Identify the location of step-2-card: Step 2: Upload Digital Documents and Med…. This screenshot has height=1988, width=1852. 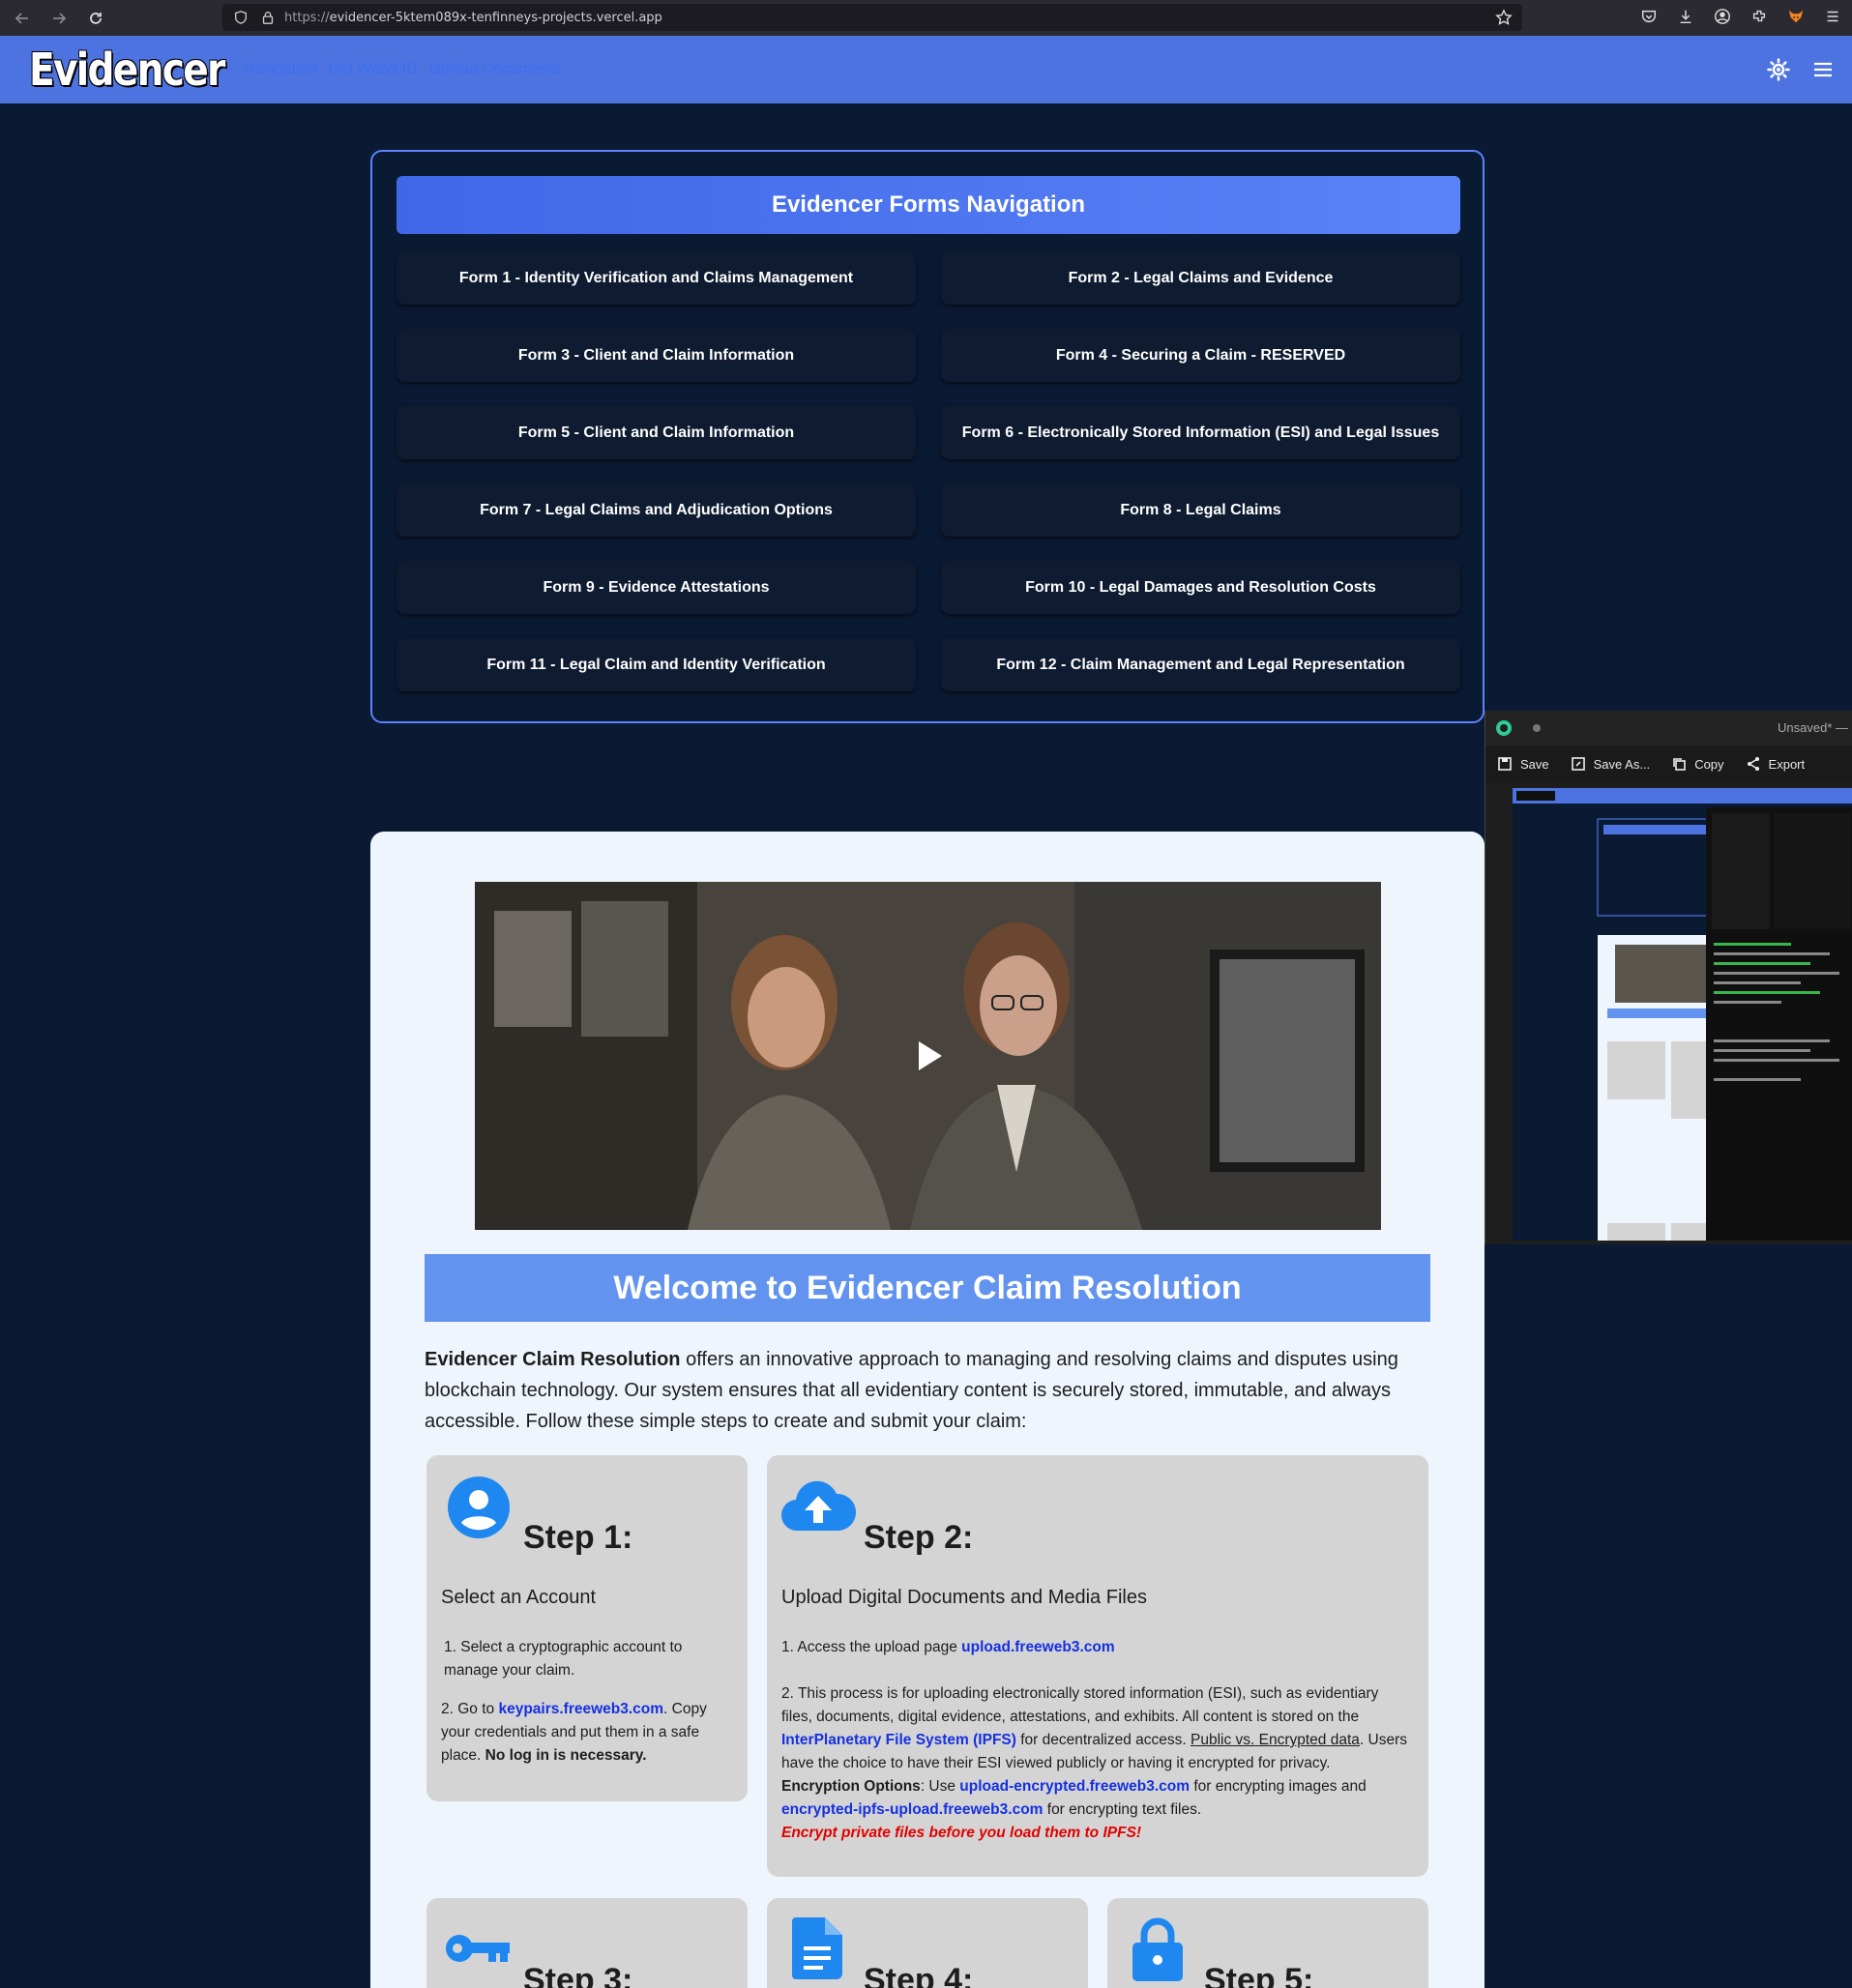
(1097, 1666).